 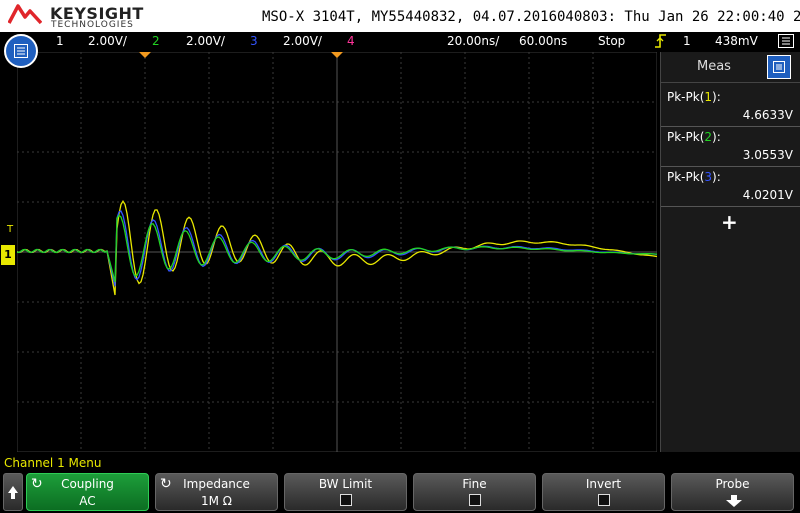 What do you see at coordinates (474, 492) in the screenshot?
I see `fine-softkey: Fine` at bounding box center [474, 492].